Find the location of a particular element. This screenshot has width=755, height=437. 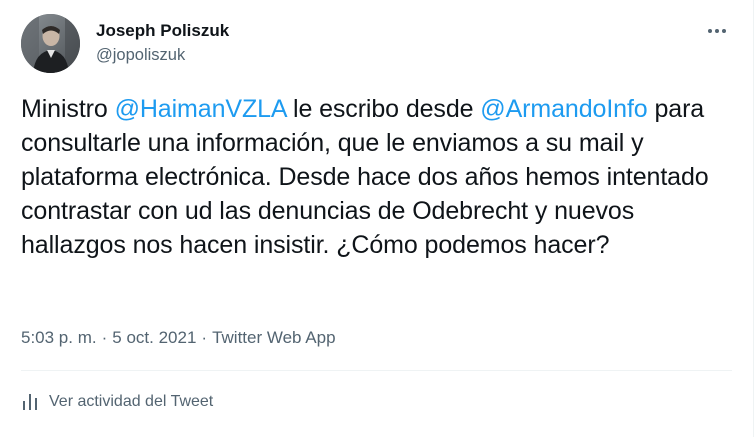

tweet-source: Twitter Web App is located at coordinates (273, 337).